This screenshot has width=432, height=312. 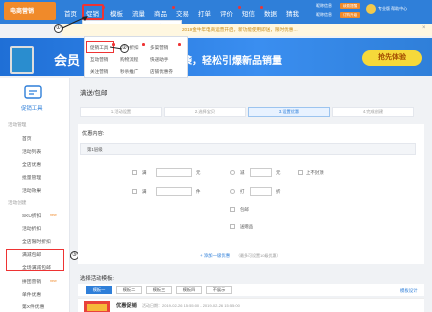 I want to click on brand-logo: 电商营销, so click(x=30, y=11).